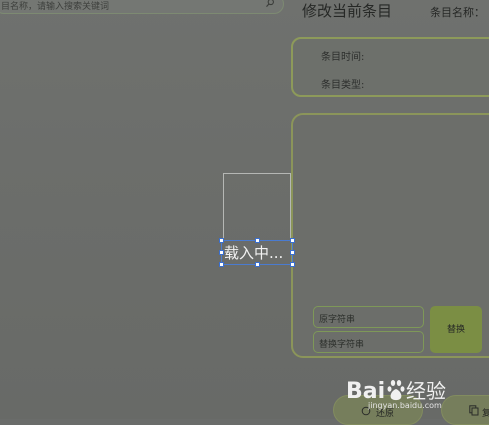 The width and height of the screenshot is (489, 425). What do you see at coordinates (368, 342) in the screenshot?
I see `replace-string-field: 替换字符串` at bounding box center [368, 342].